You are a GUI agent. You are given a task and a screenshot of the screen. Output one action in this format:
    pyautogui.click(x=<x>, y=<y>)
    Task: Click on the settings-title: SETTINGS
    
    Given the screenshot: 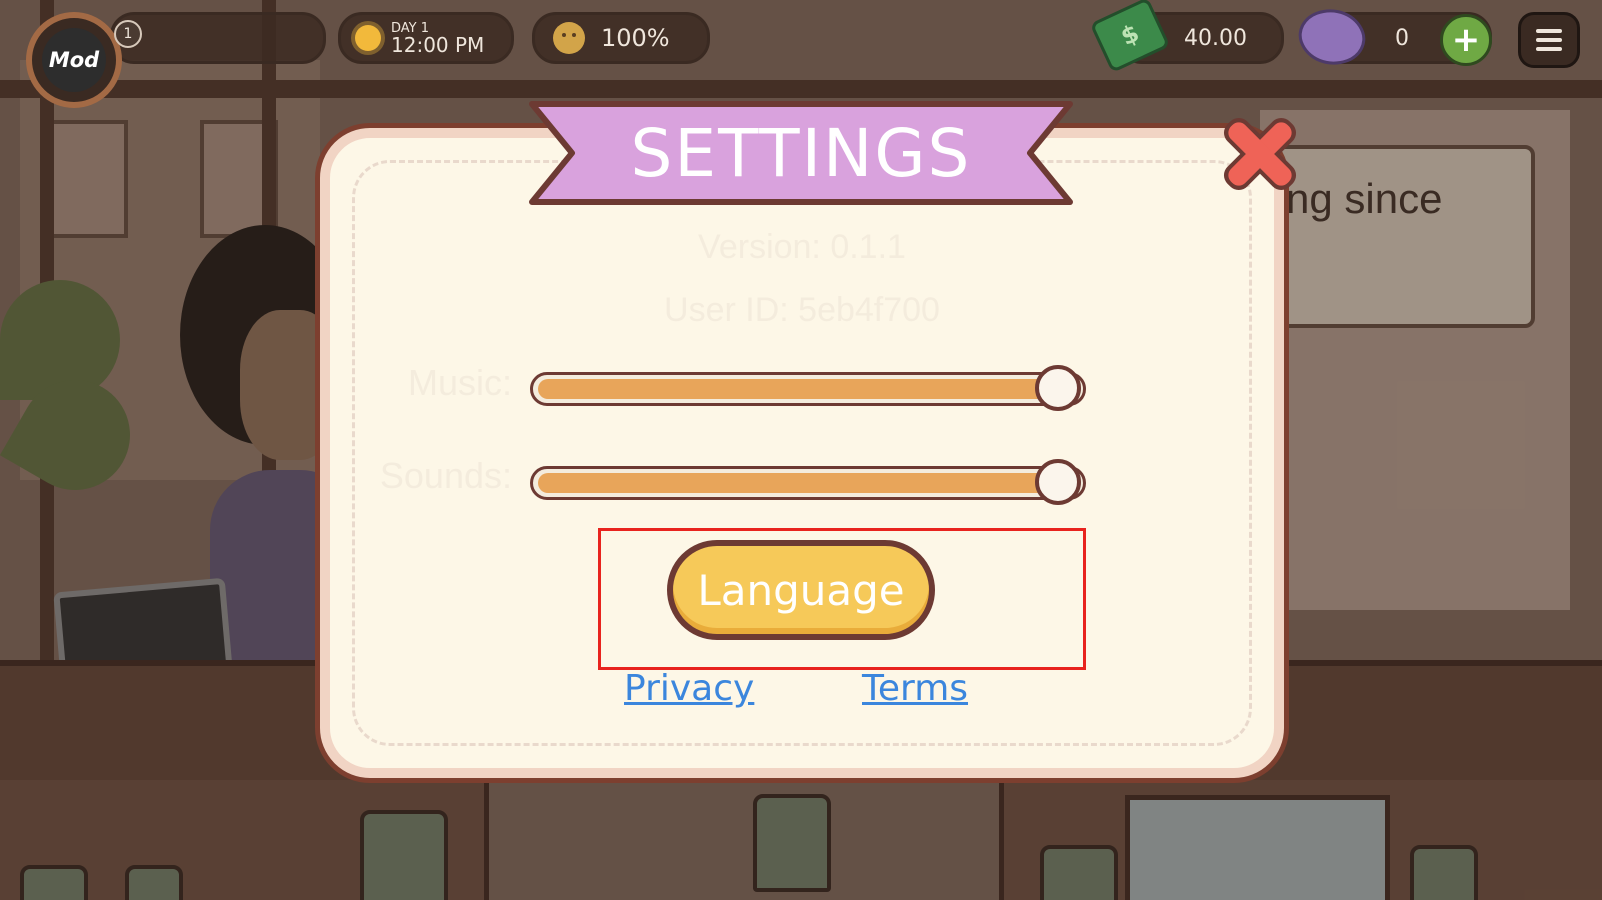 What is the action you would take?
    pyautogui.click(x=801, y=153)
    